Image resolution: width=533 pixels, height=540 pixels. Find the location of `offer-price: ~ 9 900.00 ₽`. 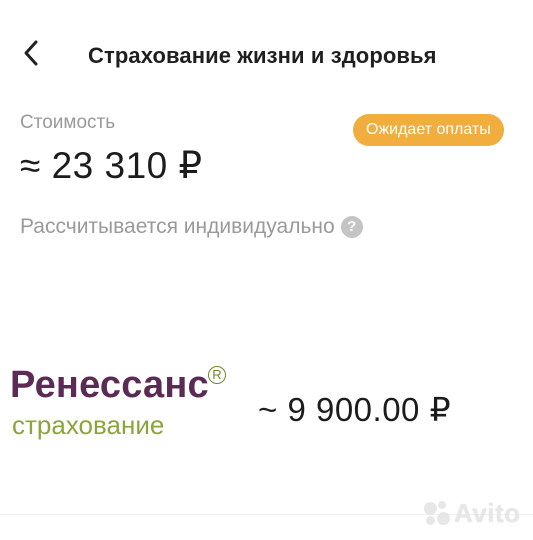

offer-price: ~ 9 900.00 ₽ is located at coordinates (355, 409).